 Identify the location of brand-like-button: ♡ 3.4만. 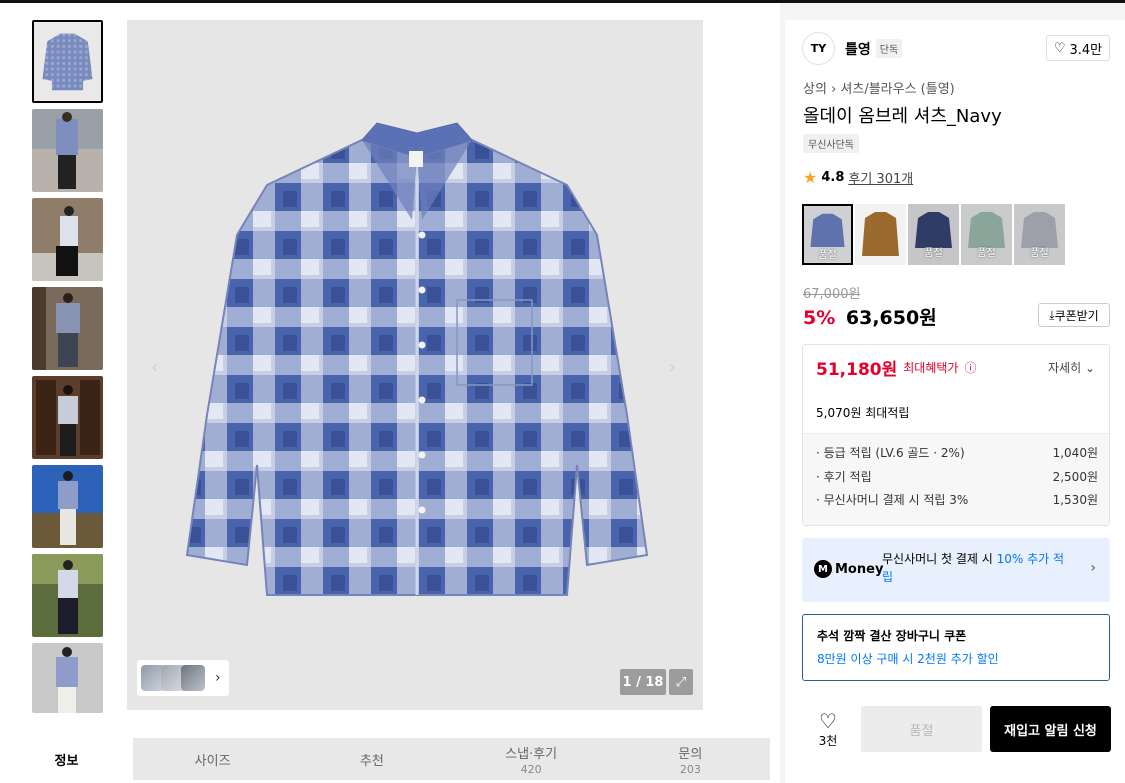
(1078, 48).